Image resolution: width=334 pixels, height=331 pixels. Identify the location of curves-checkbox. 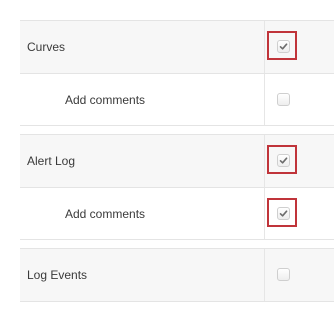
(283, 46).